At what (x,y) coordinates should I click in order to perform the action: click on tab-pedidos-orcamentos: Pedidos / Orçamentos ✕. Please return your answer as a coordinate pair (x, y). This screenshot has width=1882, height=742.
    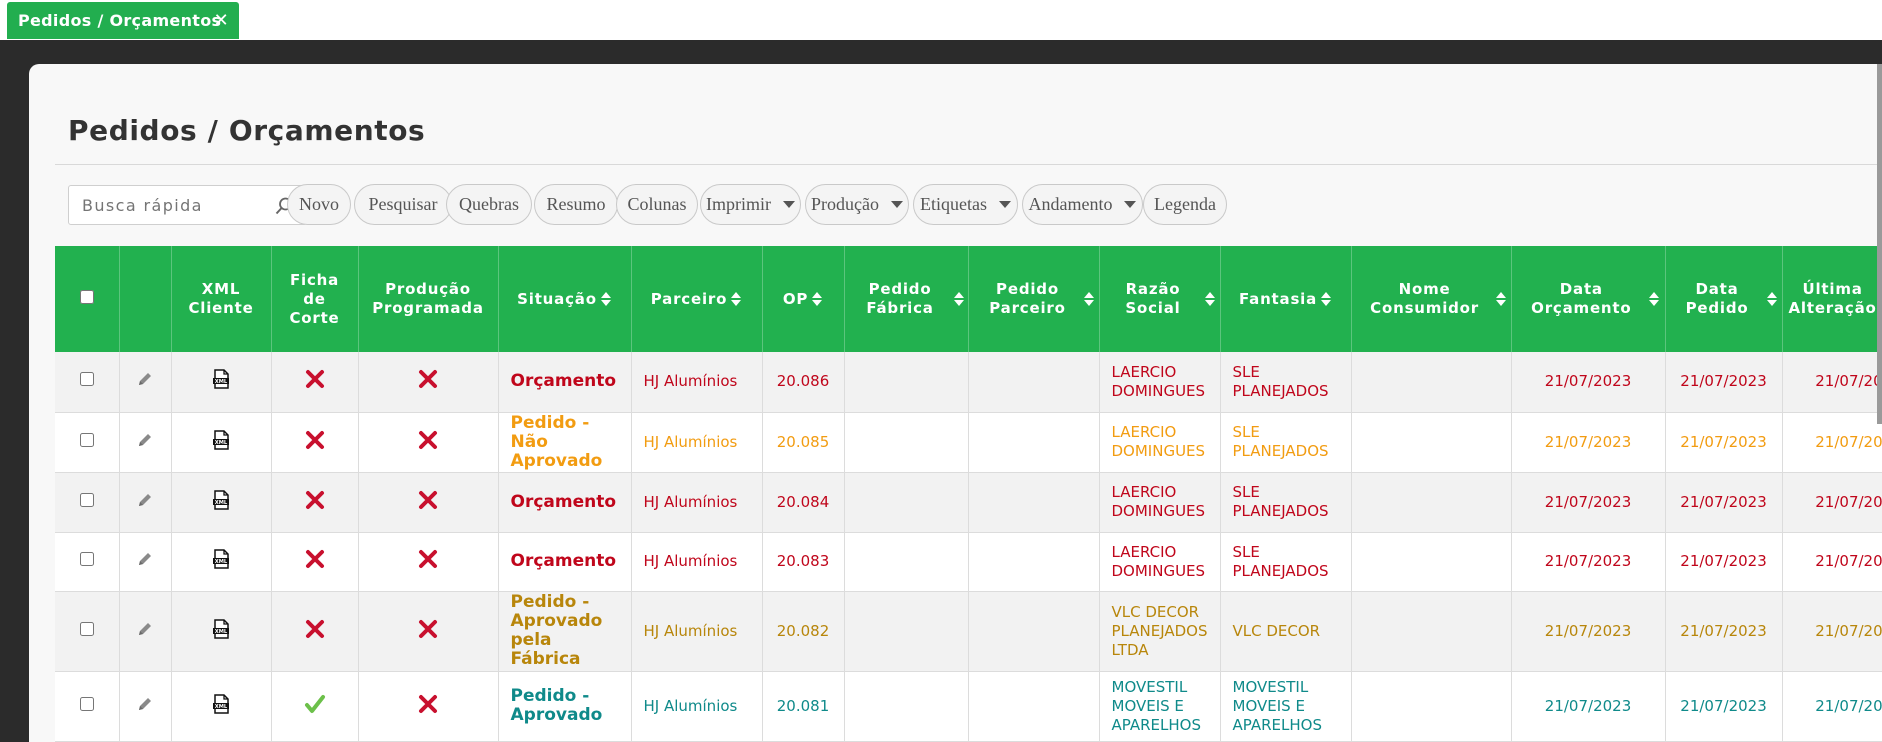
    Looking at the image, I should click on (123, 20).